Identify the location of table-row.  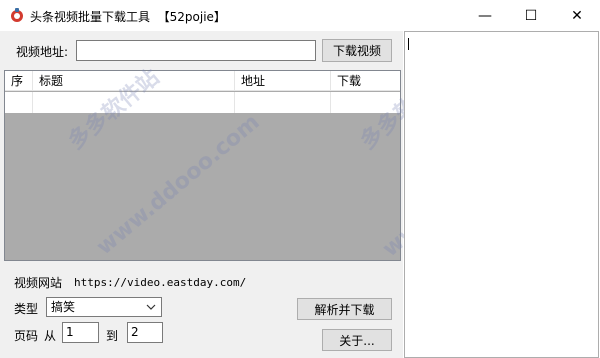
(202, 102).